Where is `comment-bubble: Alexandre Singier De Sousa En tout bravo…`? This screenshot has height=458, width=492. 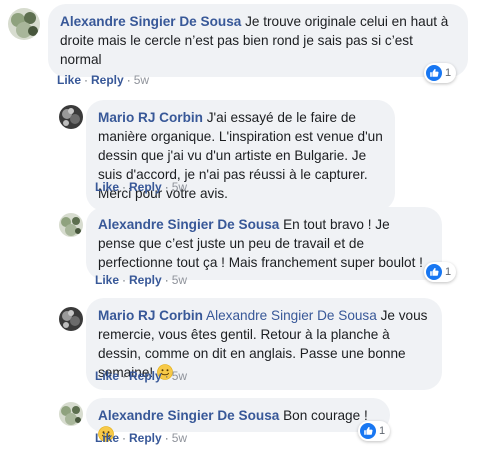 comment-bubble: Alexandre Singier De Sousa En tout bravo… is located at coordinates (264, 243).